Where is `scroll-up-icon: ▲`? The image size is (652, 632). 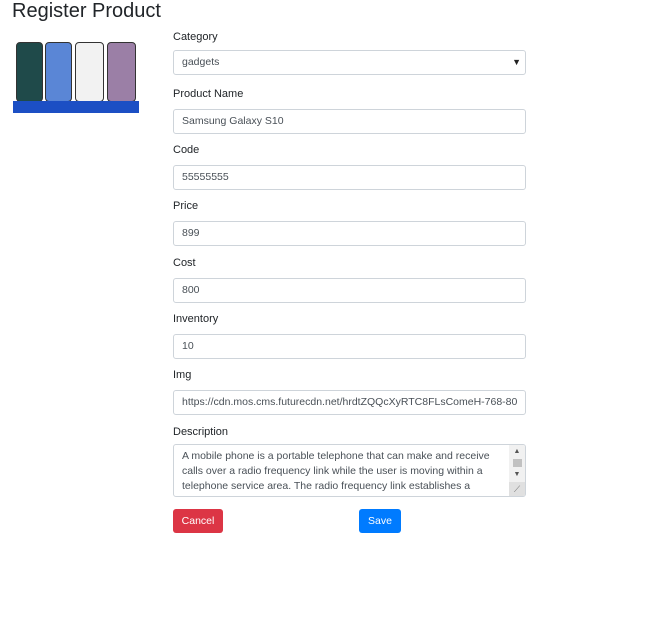 scroll-up-icon: ▲ is located at coordinates (517, 452).